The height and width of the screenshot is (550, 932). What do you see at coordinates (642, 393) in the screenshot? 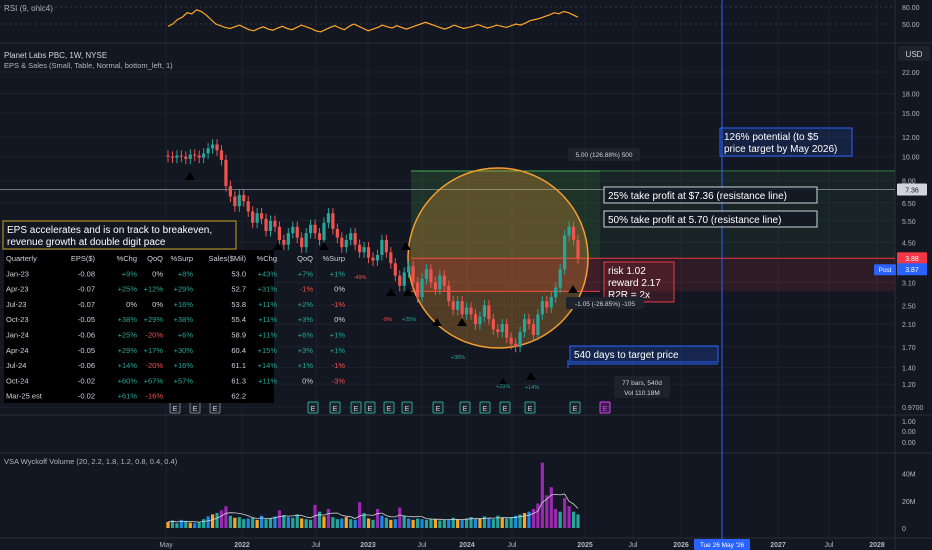
I see `bars-label: Vol 110.18M` at bounding box center [642, 393].